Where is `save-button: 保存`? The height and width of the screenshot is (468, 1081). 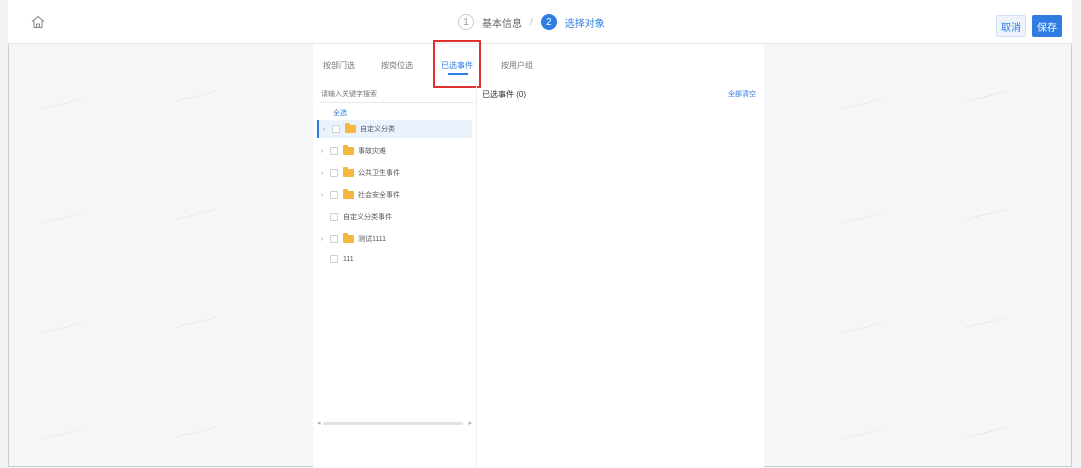 save-button: 保存 is located at coordinates (1047, 26).